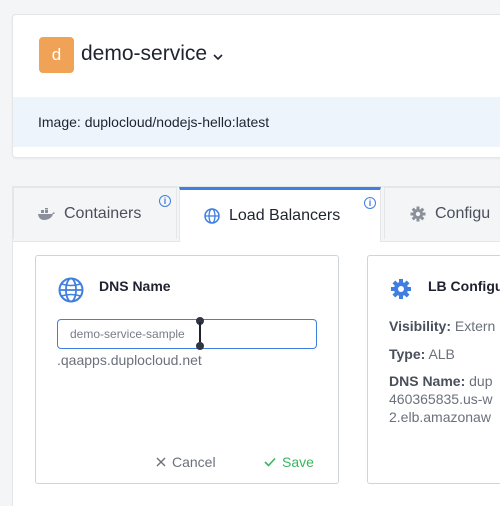 This screenshot has width=500, height=506. I want to click on chevron-down-icon, so click(218, 55).